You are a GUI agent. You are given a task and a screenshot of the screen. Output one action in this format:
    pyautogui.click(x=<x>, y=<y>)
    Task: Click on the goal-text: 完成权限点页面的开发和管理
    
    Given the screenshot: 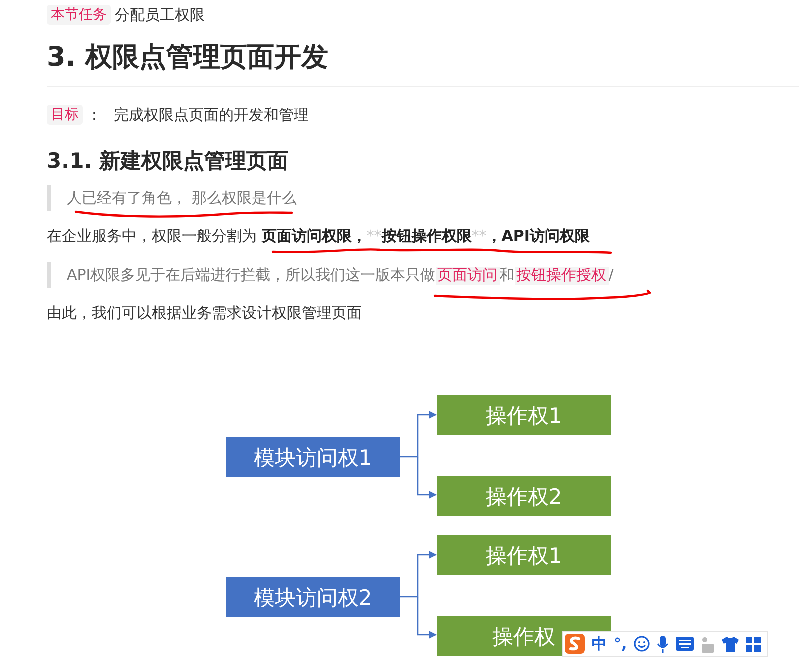 What is the action you would take?
    pyautogui.click(x=211, y=115)
    